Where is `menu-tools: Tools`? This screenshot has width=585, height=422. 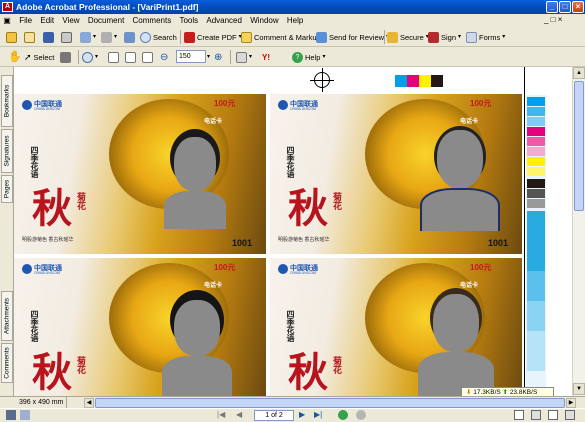 menu-tools: Tools is located at coordinates (188, 20).